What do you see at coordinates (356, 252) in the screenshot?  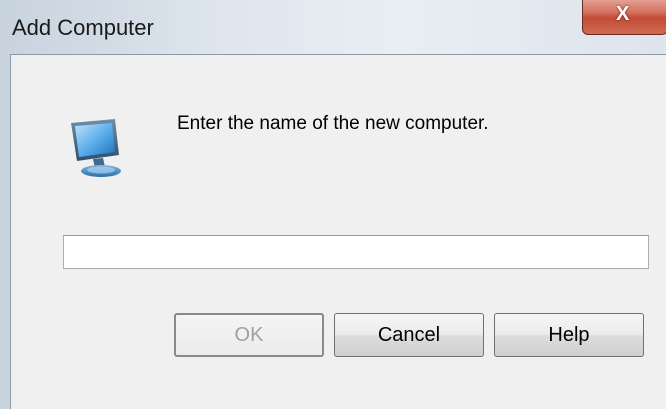 I see `computer-name-input` at bounding box center [356, 252].